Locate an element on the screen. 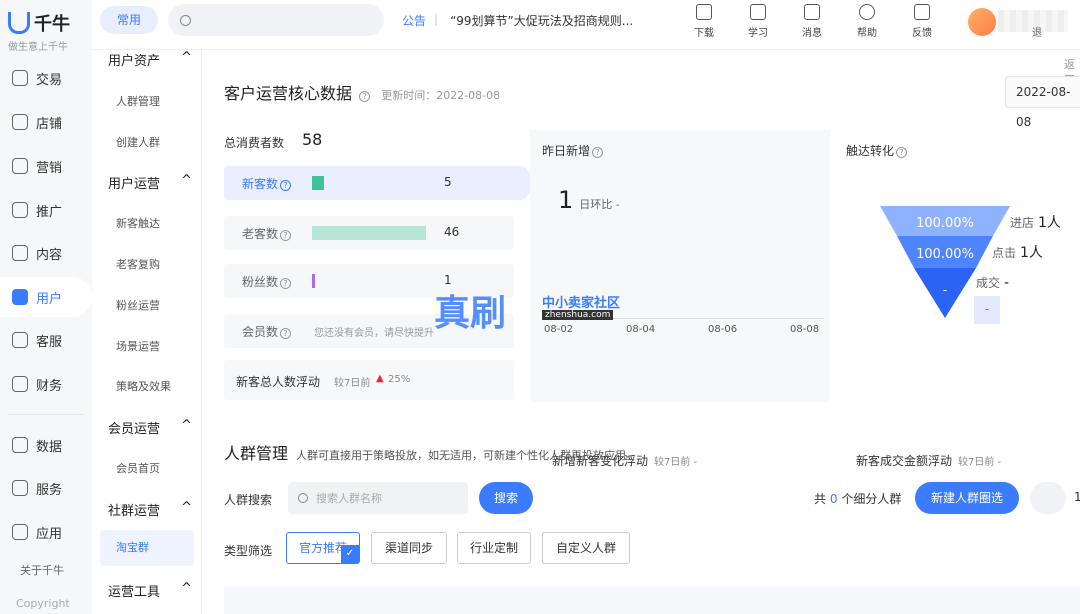 The width and height of the screenshot is (1080, 614). metric-row-new-customers: 新客数? 5 is located at coordinates (381, 183).